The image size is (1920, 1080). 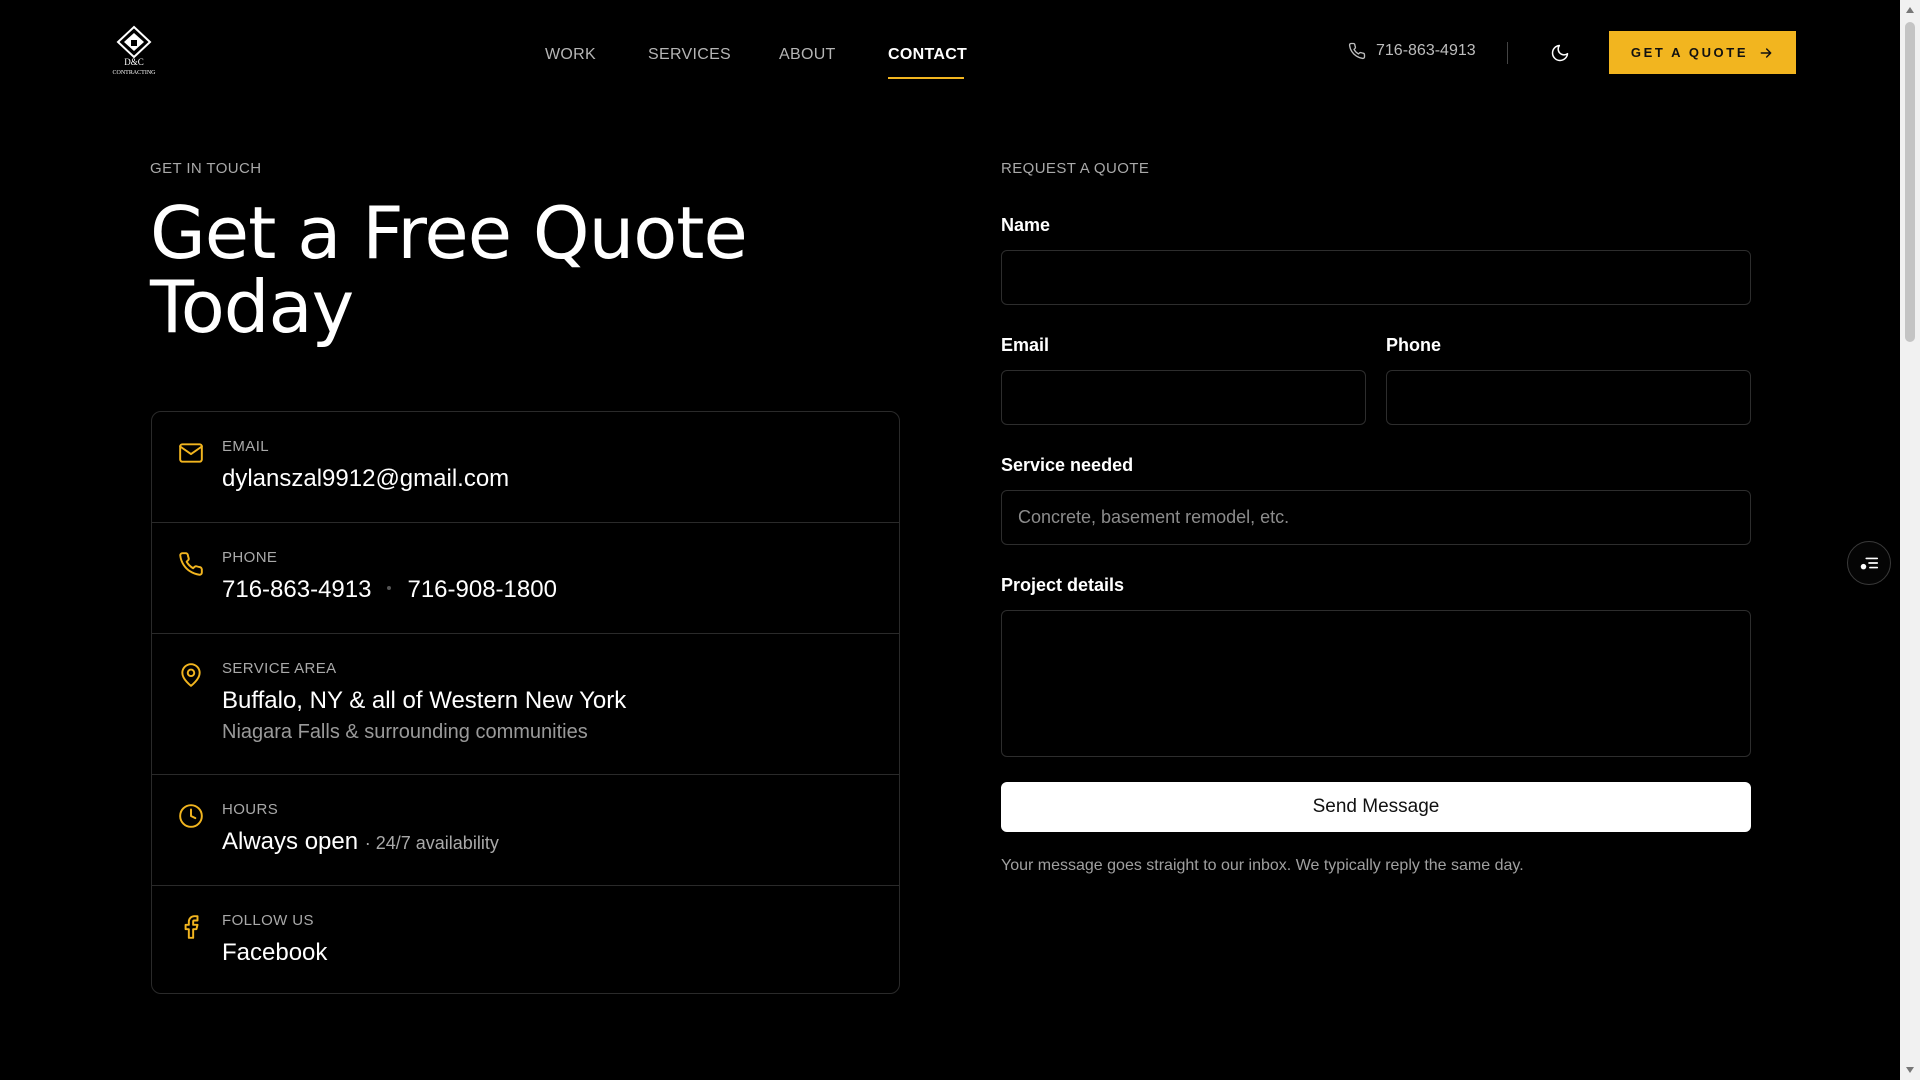 What do you see at coordinates (250, 809) in the screenshot?
I see `hours-label: HOURS` at bounding box center [250, 809].